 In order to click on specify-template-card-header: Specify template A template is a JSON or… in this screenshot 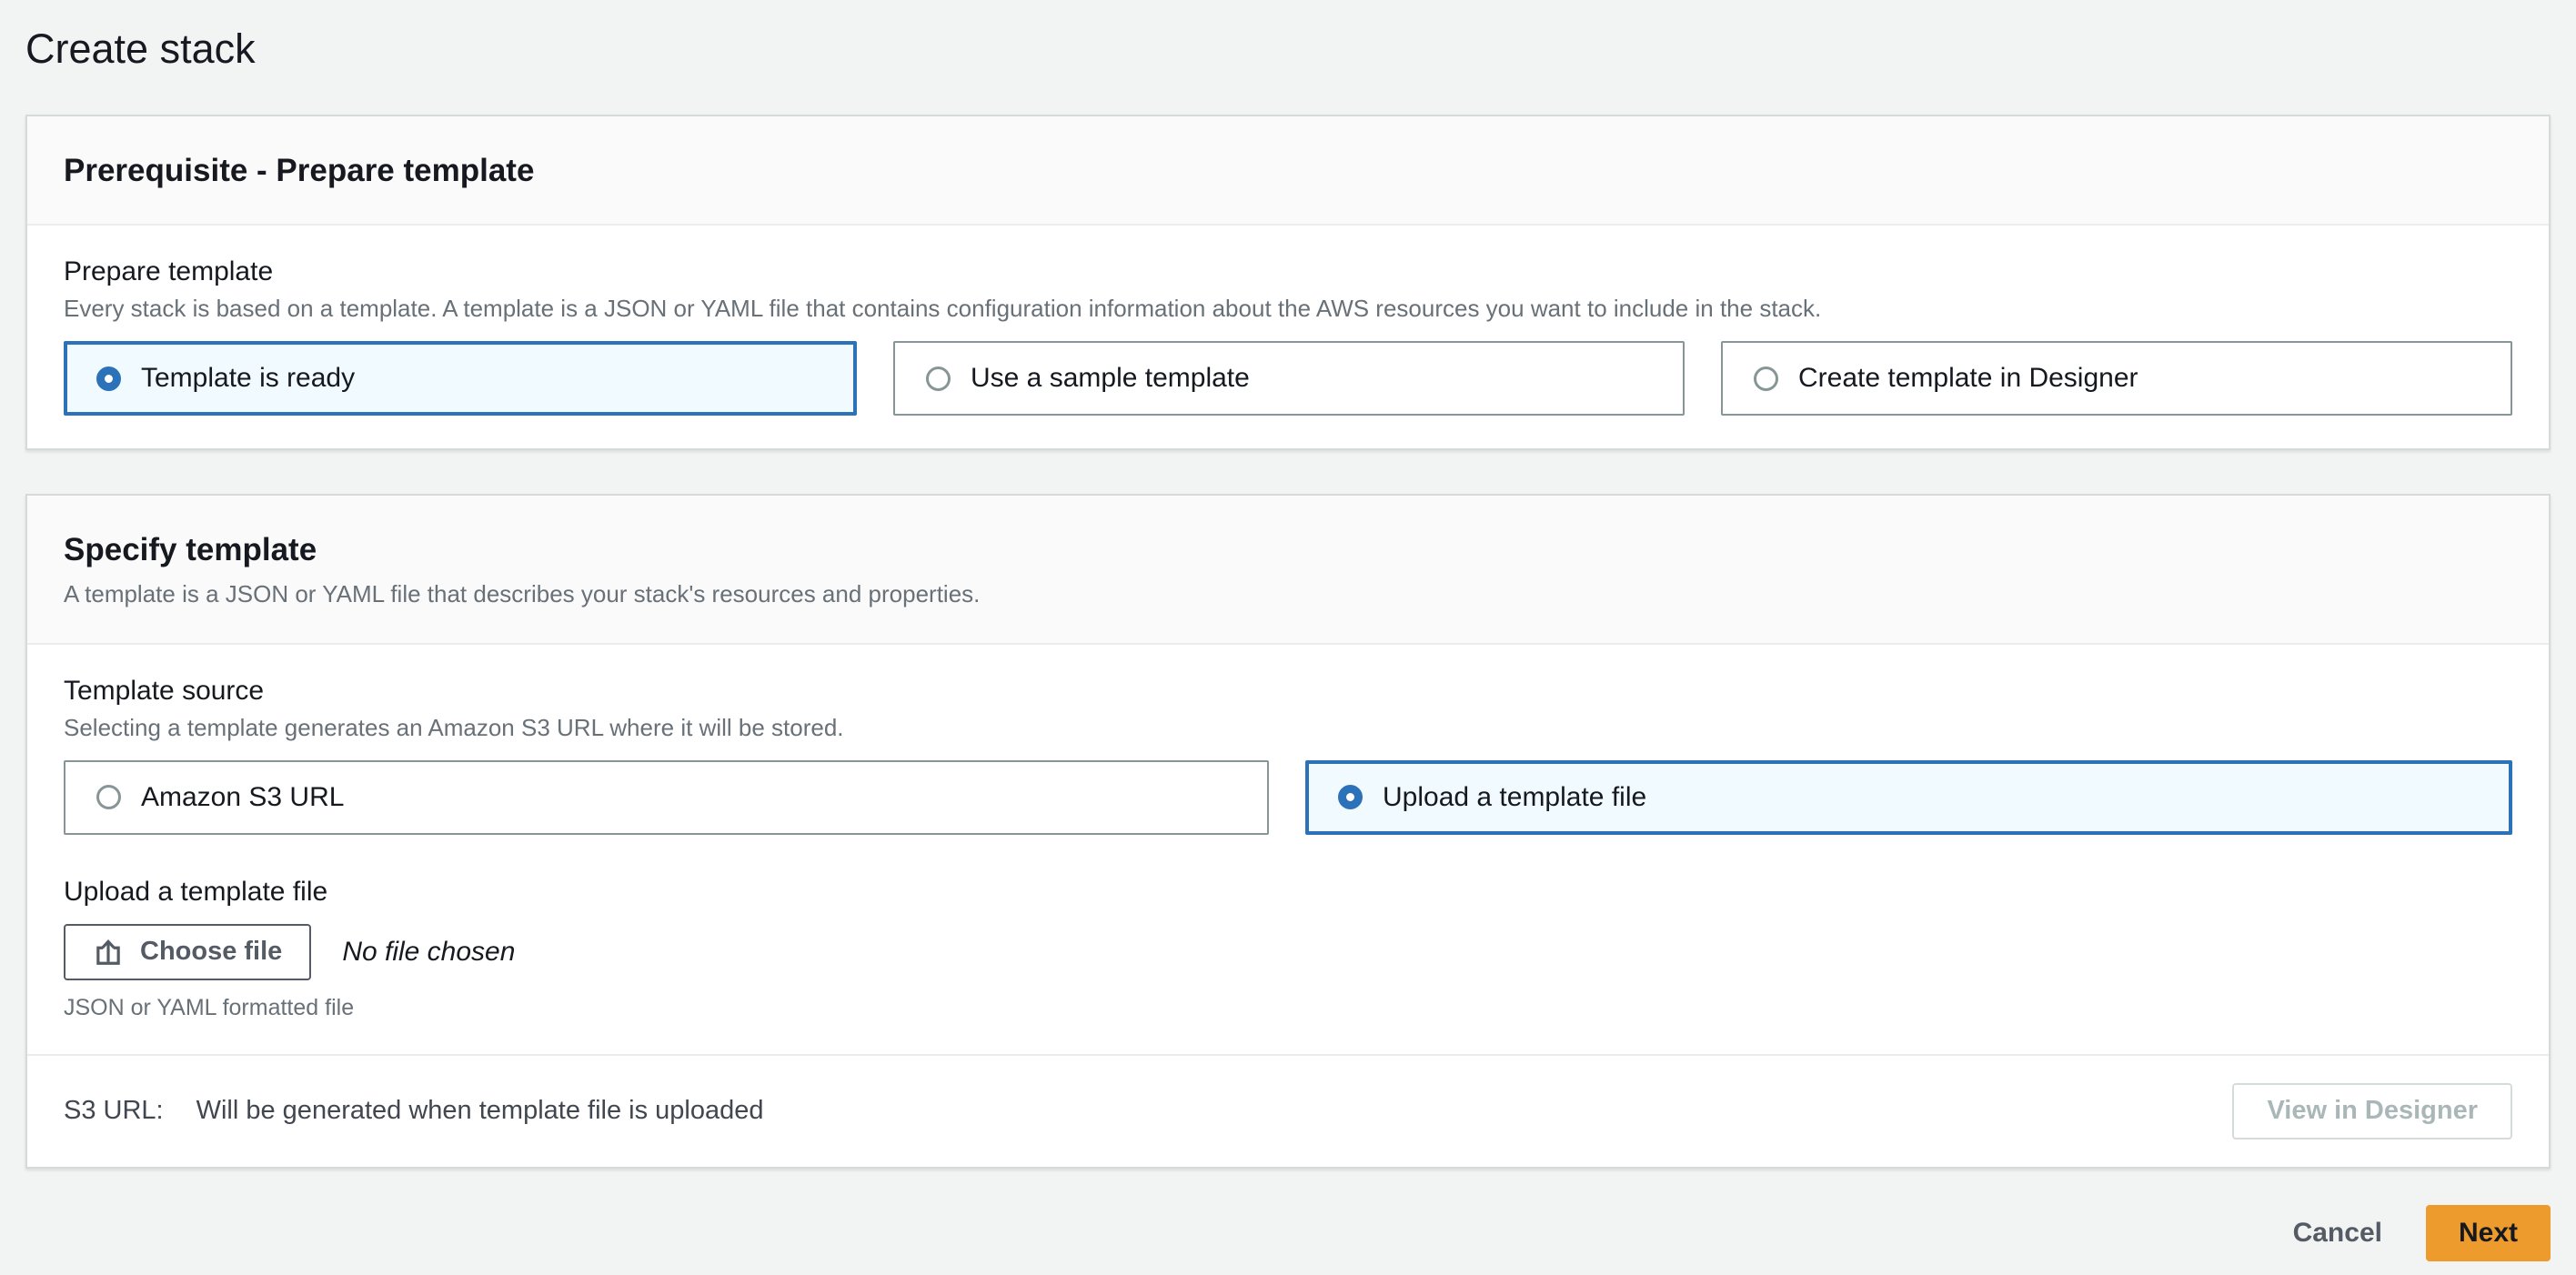, I will do `click(1288, 570)`.